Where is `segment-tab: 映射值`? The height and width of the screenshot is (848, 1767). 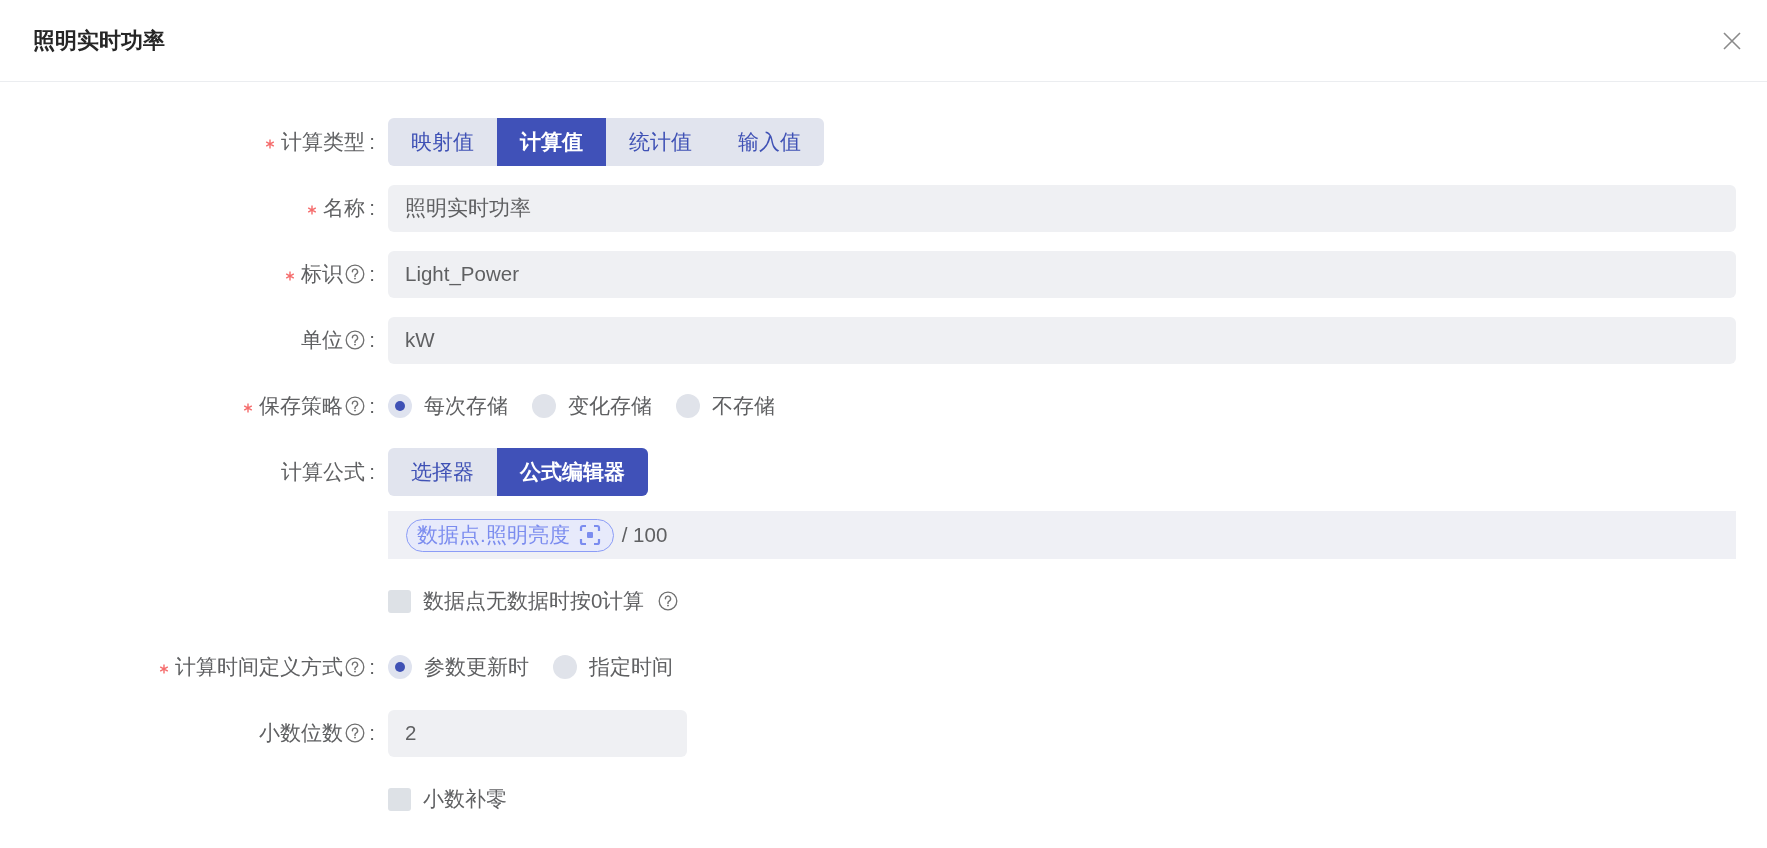
segment-tab: 映射值 is located at coordinates (442, 142).